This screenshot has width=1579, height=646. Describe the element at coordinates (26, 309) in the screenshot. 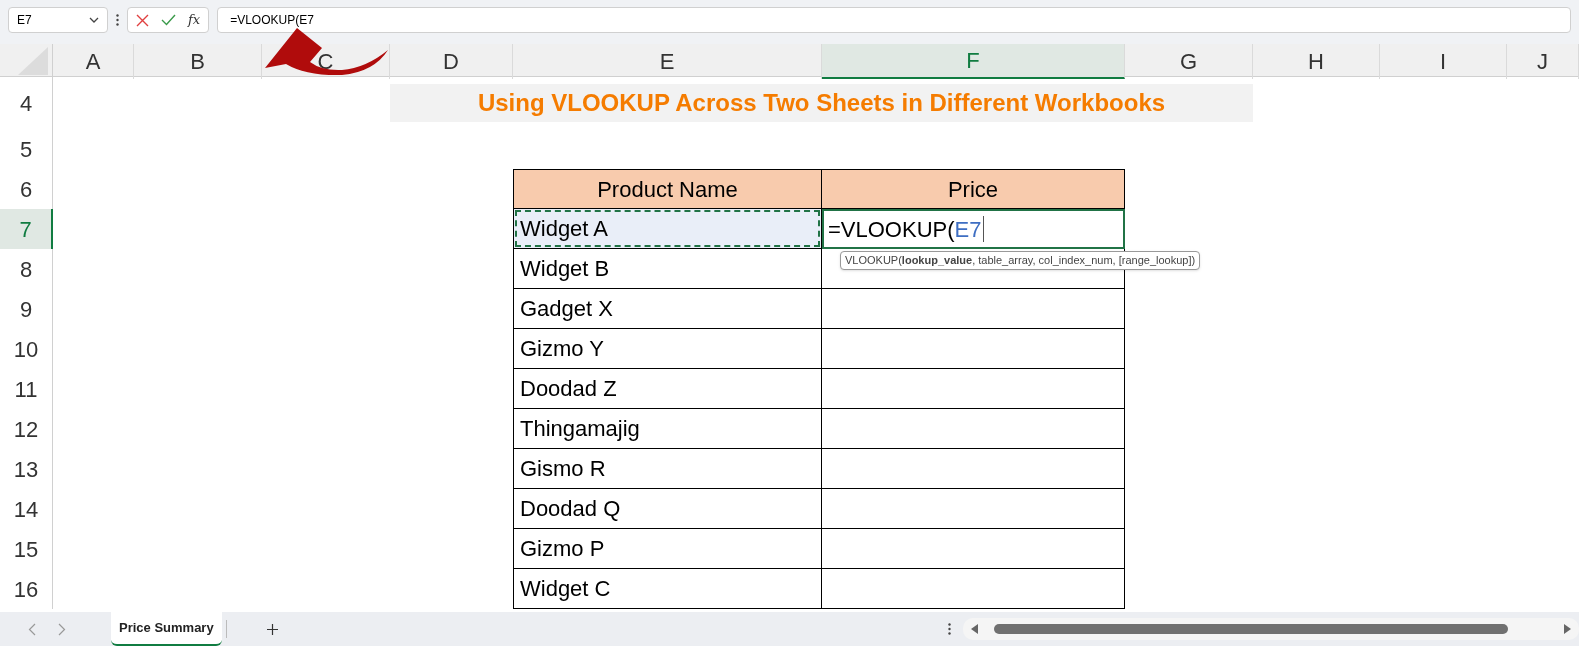

I see `row-header: 9` at that location.